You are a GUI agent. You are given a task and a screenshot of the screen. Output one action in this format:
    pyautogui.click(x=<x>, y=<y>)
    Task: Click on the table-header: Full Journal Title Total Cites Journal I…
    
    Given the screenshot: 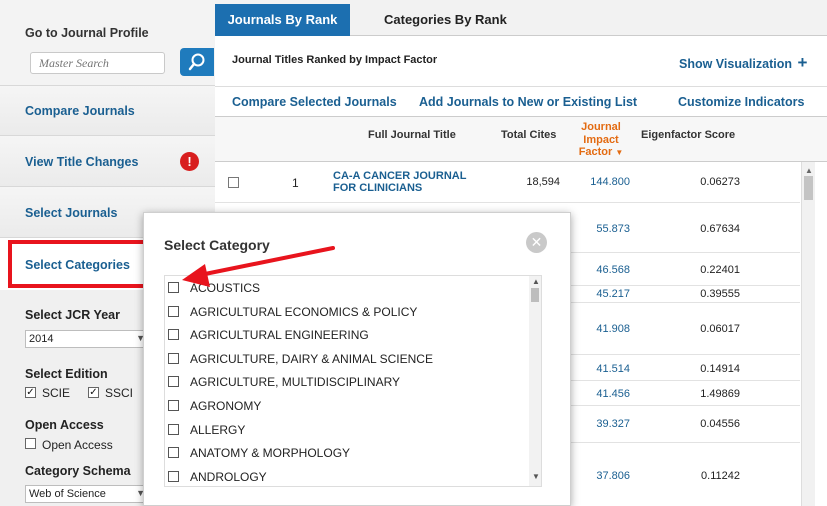 What is the action you would take?
    pyautogui.click(x=521, y=139)
    